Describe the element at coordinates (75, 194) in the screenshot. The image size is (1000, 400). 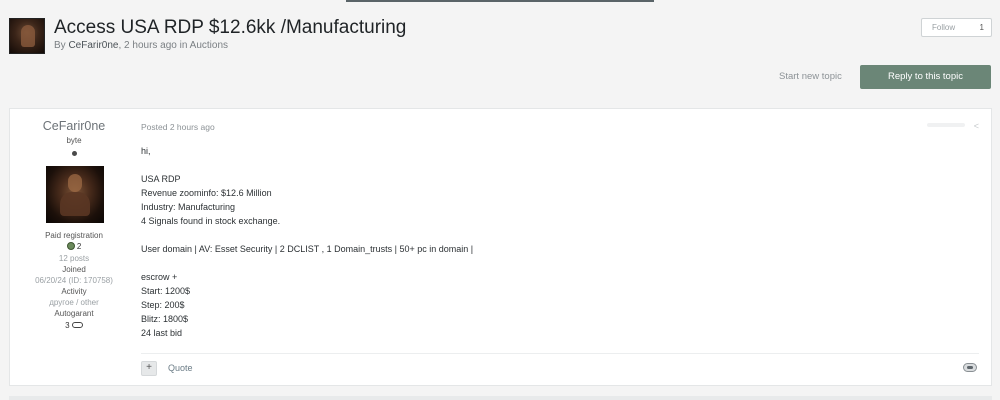
I see `author-avatar` at that location.